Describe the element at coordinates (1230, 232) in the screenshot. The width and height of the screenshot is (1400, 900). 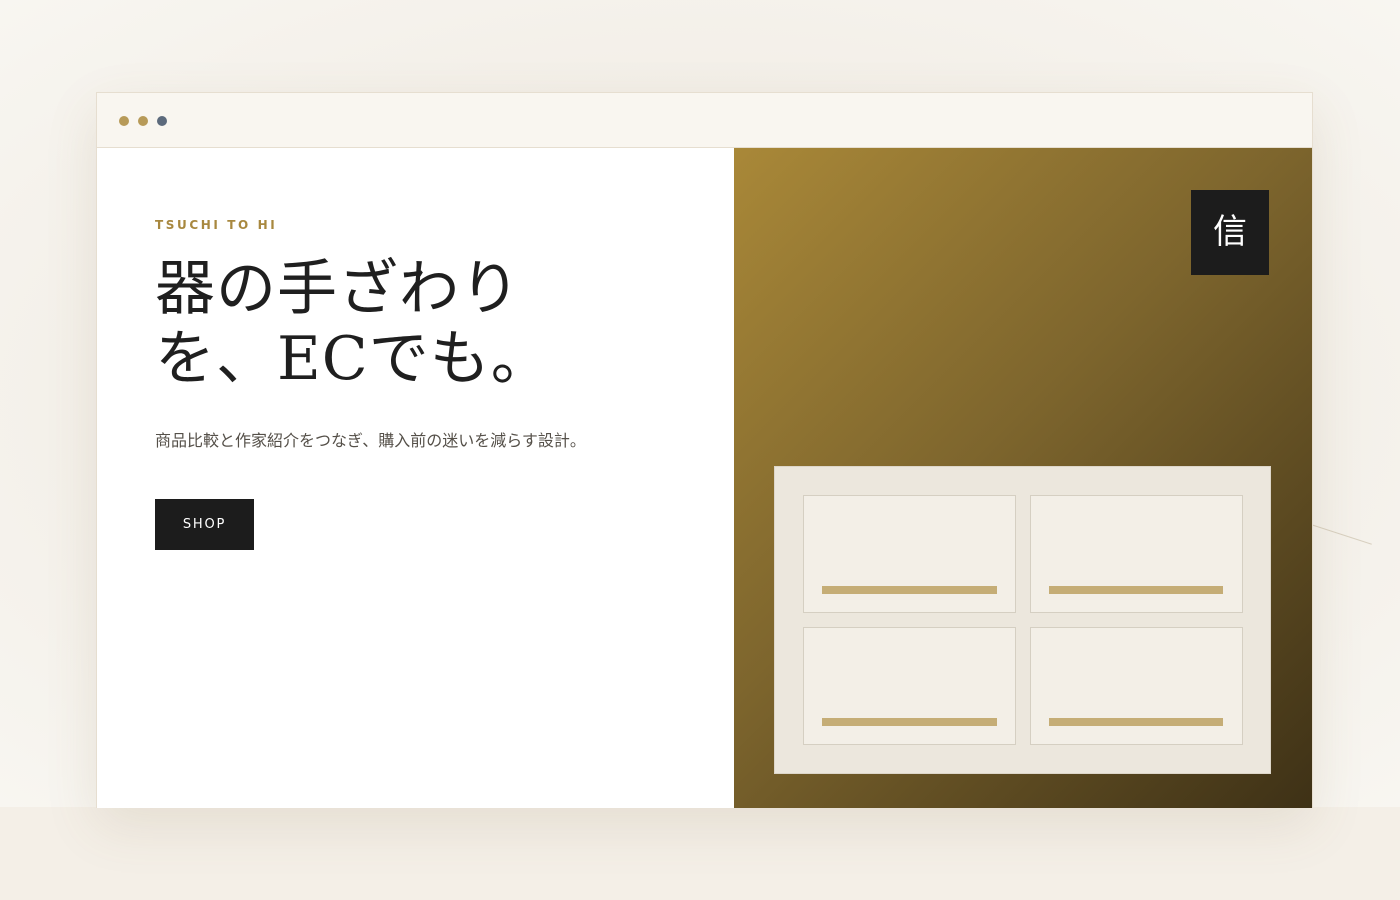
I see `trust-badge: 信` at that location.